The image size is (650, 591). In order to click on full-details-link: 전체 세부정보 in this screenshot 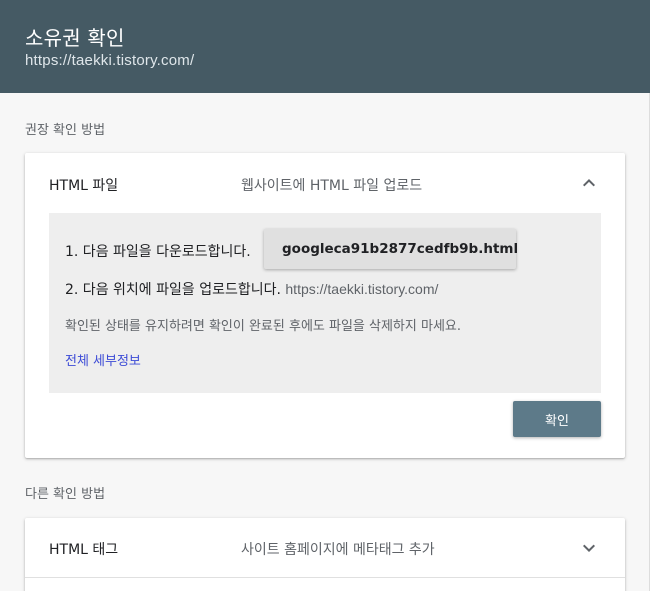, I will do `click(103, 359)`.